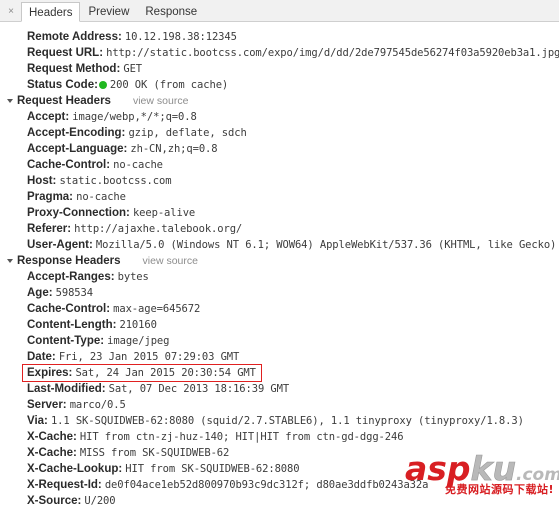 Image resolution: width=559 pixels, height=509 pixels. What do you see at coordinates (72, 325) in the screenshot?
I see `header-name: Content-Length:` at bounding box center [72, 325].